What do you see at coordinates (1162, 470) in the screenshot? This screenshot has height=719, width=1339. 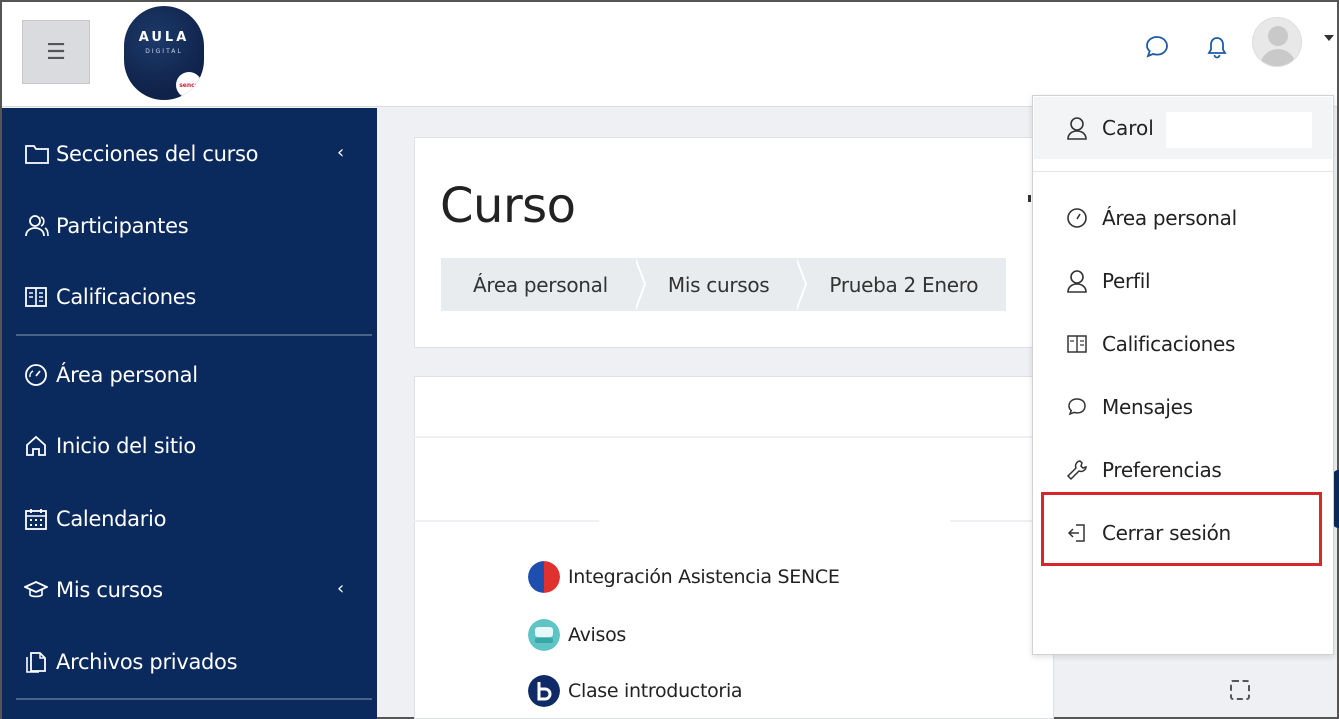 I see `menu-item-label: Preferencias` at bounding box center [1162, 470].